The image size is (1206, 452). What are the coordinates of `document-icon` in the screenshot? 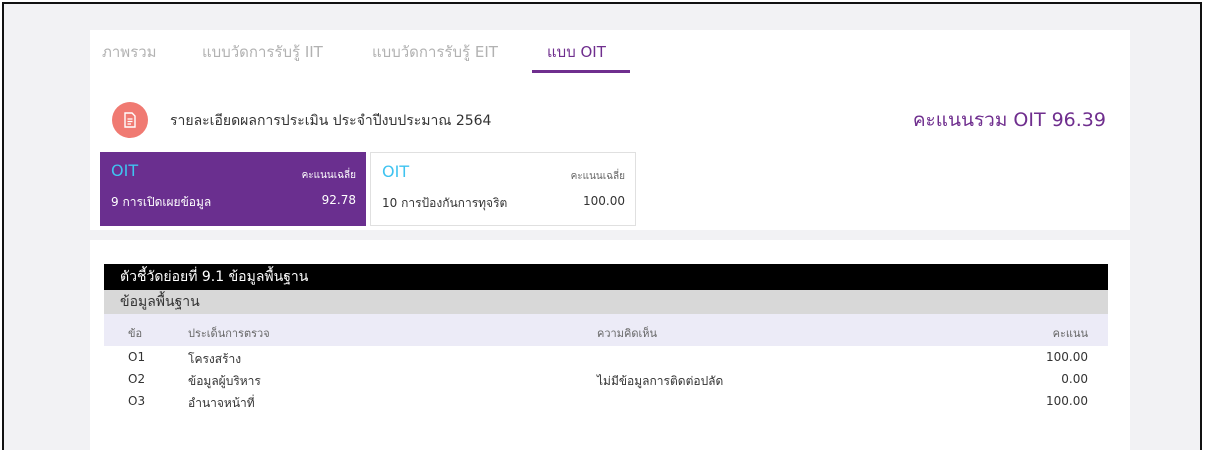 It's located at (130, 120).